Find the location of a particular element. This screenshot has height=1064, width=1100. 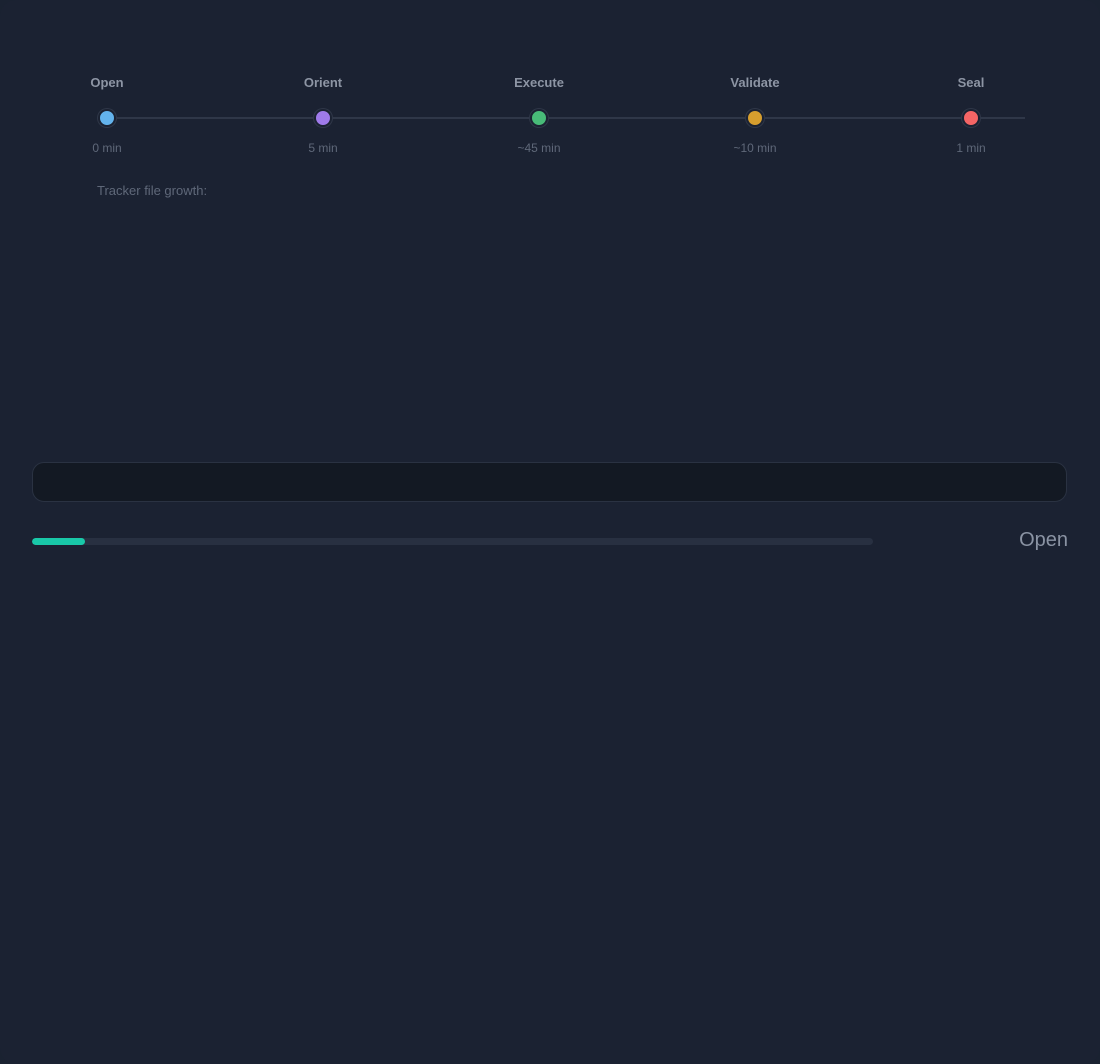

stage-name: Execute is located at coordinates (539, 82).